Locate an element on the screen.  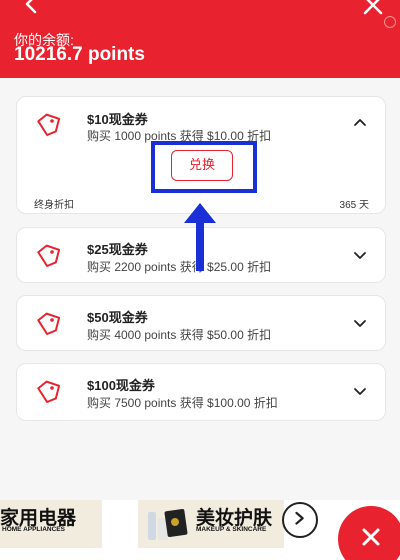
indicator-icon is located at coordinates (390, 22).